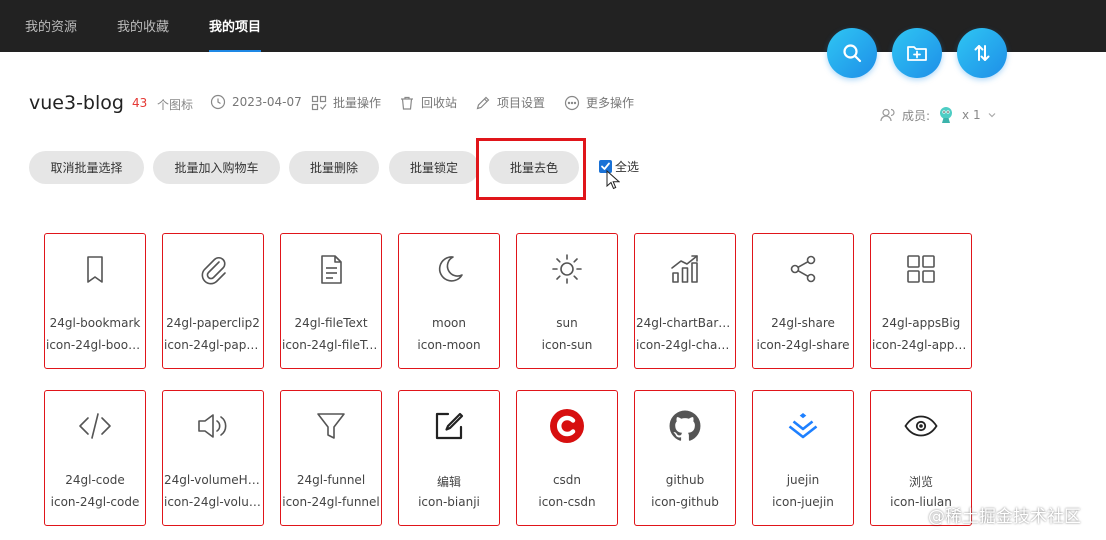 The height and width of the screenshot is (540, 1106). I want to click on icon-name-label: 编辑, so click(448, 482).